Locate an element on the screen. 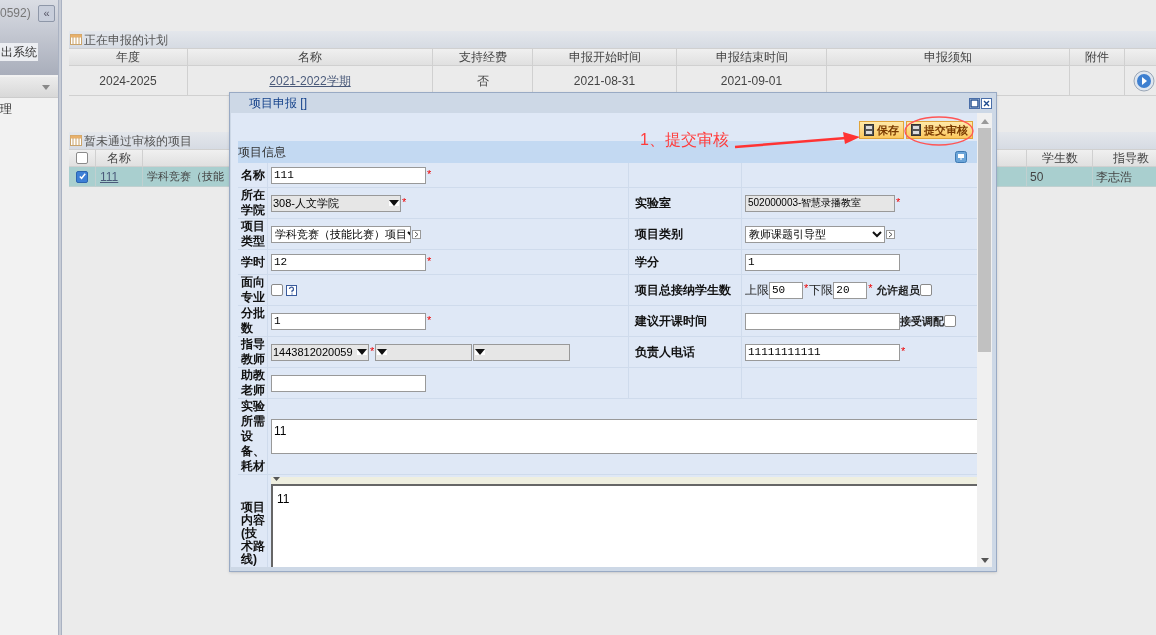 Image resolution: width=1156 pixels, height=635 pixels. field-label: 面向专业 is located at coordinates (253, 290).